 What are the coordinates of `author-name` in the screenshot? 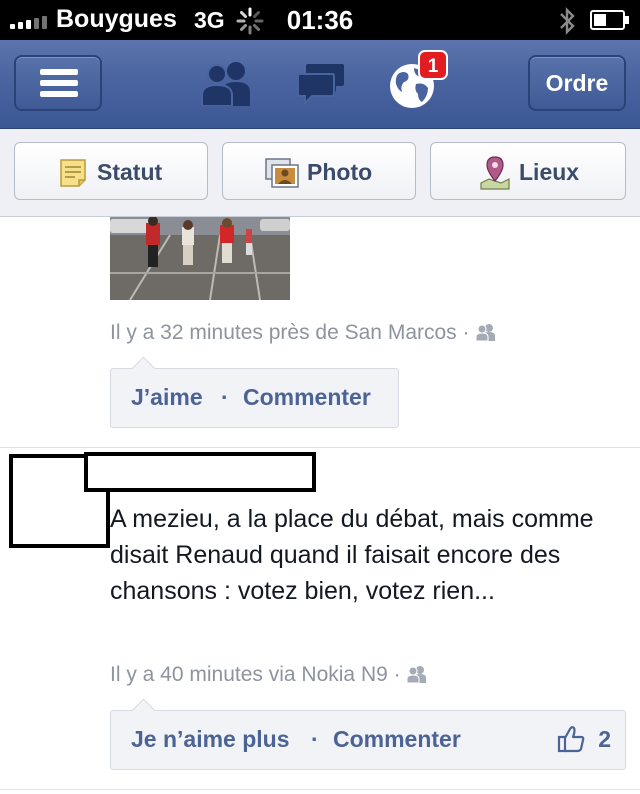 It's located at (200, 472).